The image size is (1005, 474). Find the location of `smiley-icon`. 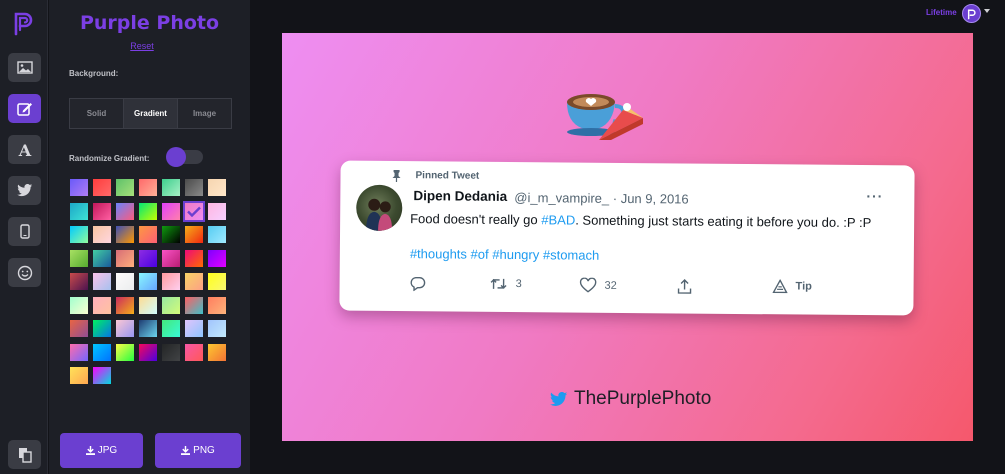

smiley-icon is located at coordinates (24, 272).